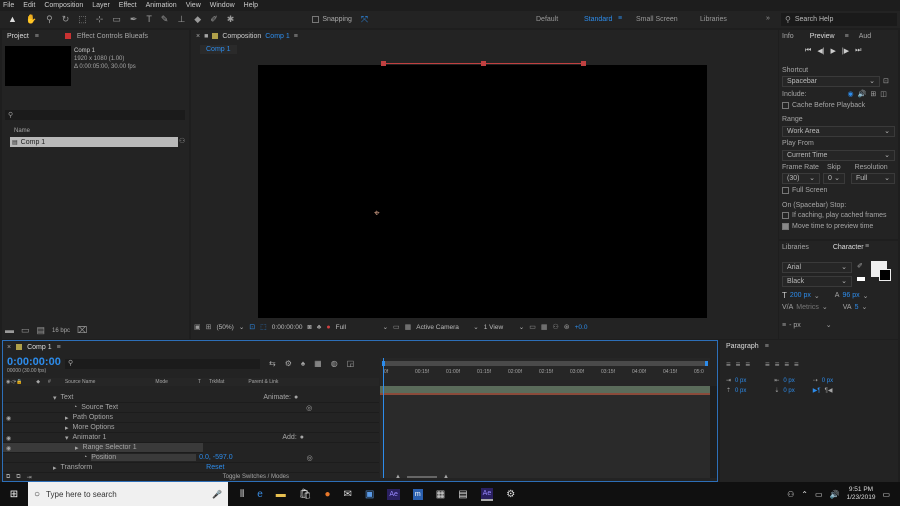  I want to click on align-left-icon: ≡, so click(728, 364).